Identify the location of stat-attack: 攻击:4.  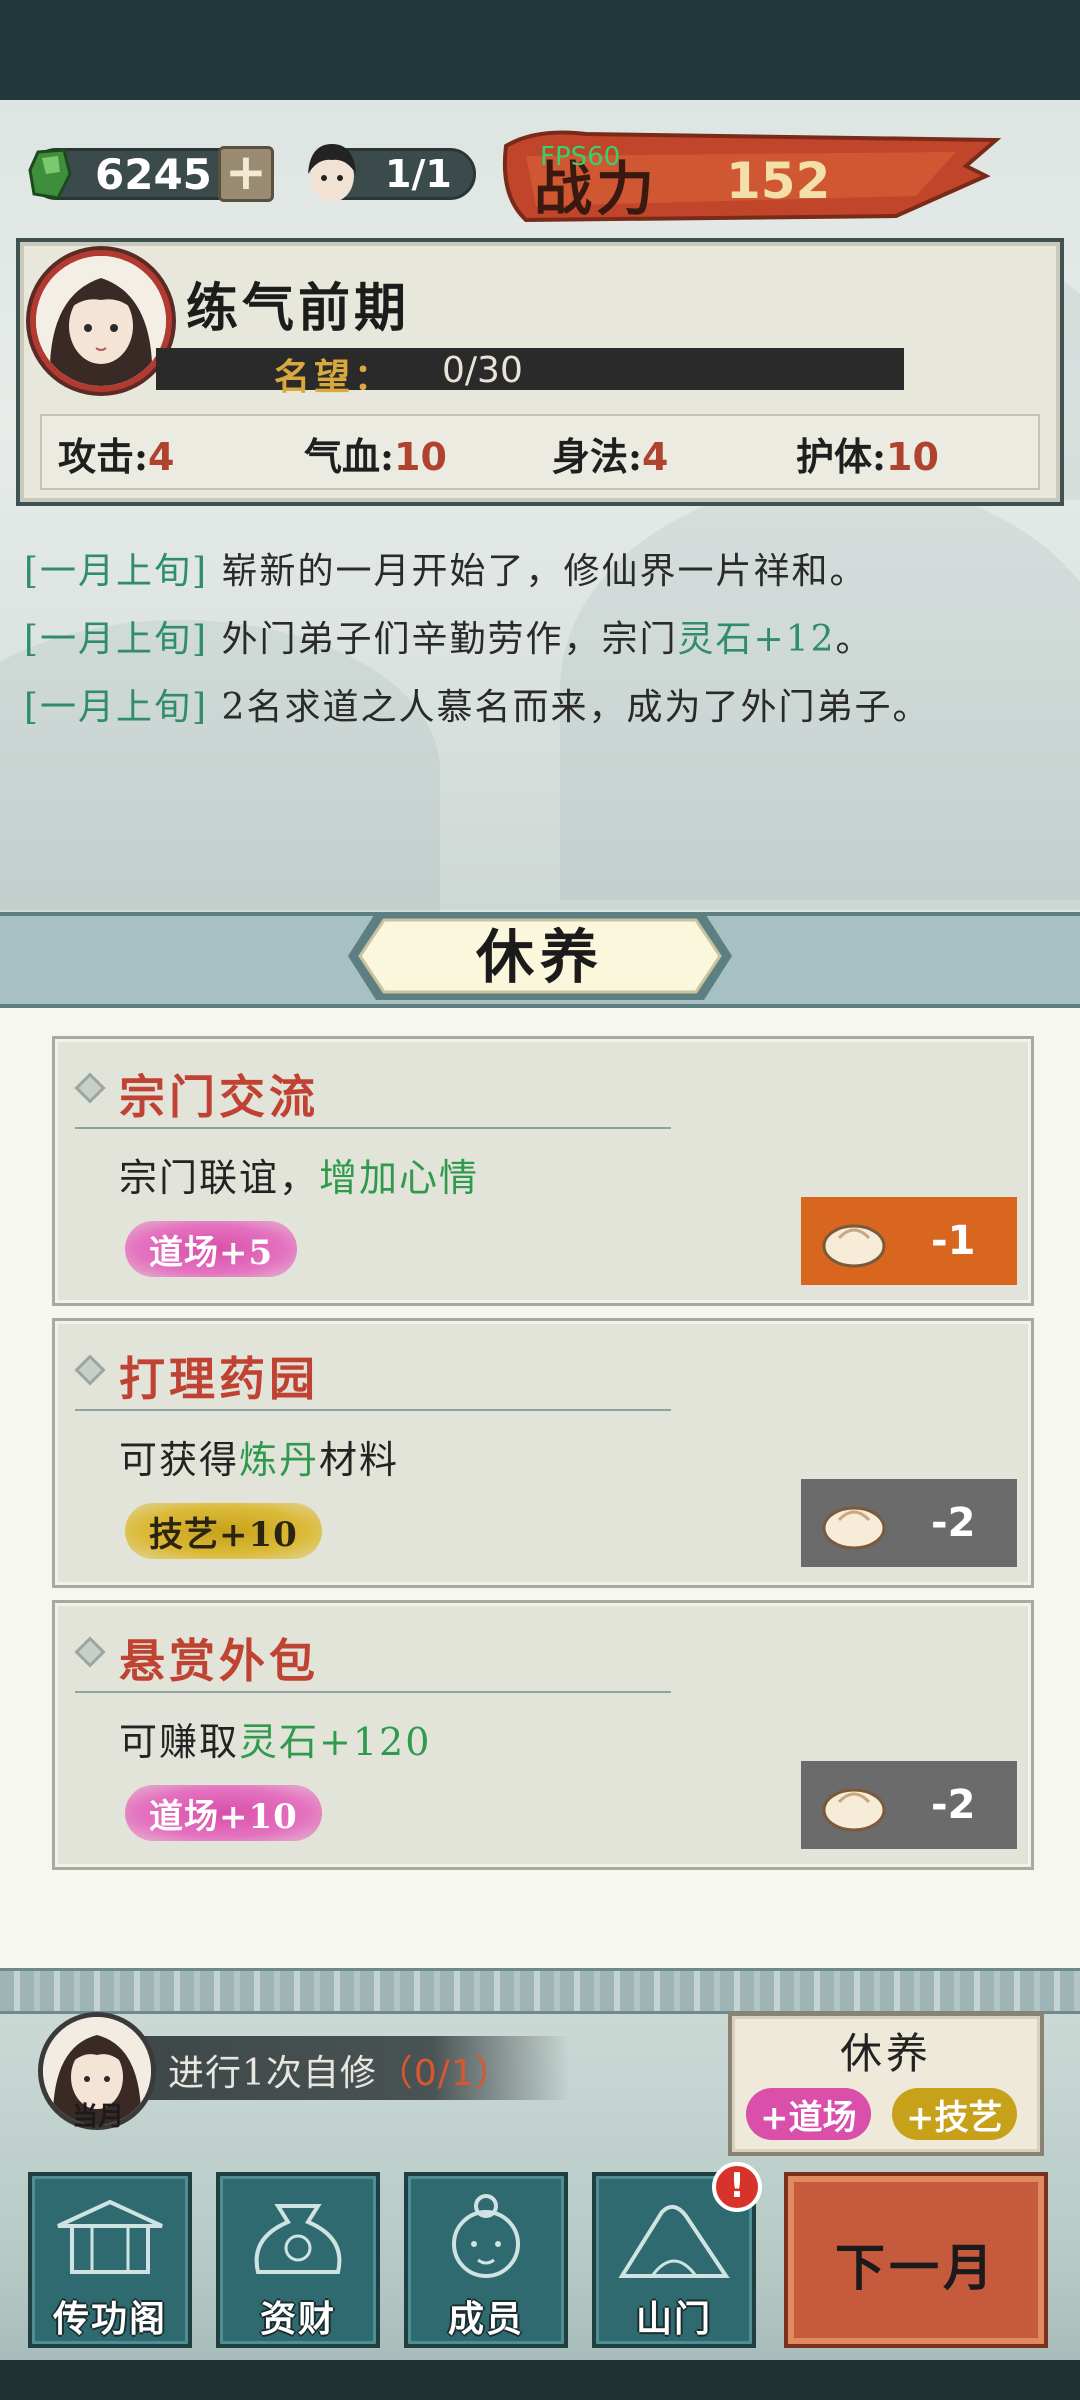
(116, 456).